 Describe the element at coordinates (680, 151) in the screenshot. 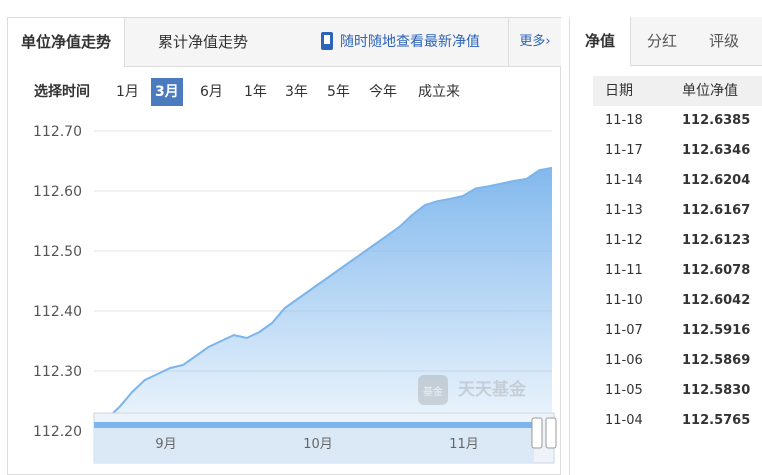

I see `table-row: 11-17 112.6346` at that location.